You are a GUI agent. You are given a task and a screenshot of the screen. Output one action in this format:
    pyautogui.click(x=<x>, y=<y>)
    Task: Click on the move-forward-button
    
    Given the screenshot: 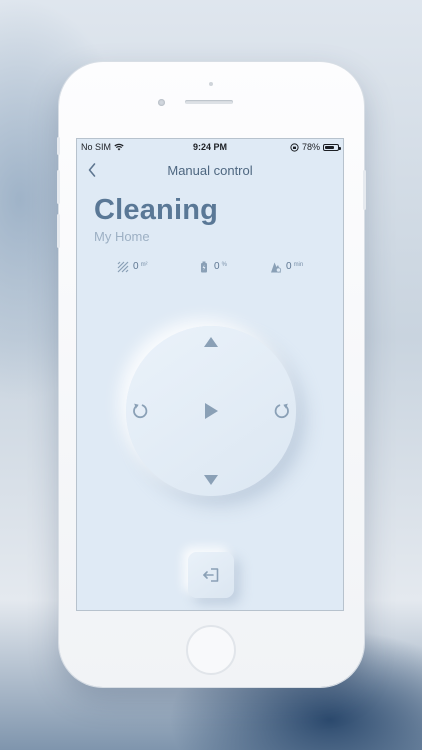 What is the action you would take?
    pyautogui.click(x=211, y=342)
    